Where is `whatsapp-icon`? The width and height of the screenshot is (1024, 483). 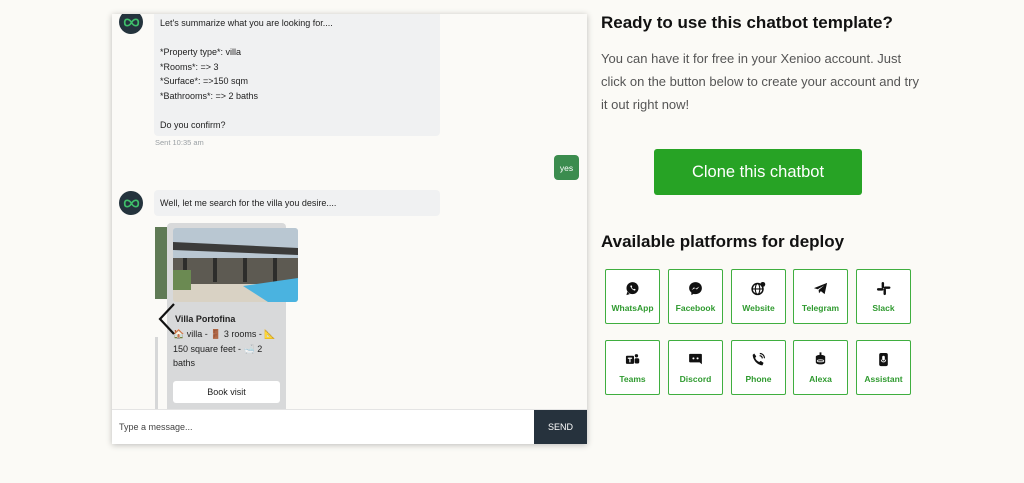
whatsapp-icon is located at coordinates (632, 288).